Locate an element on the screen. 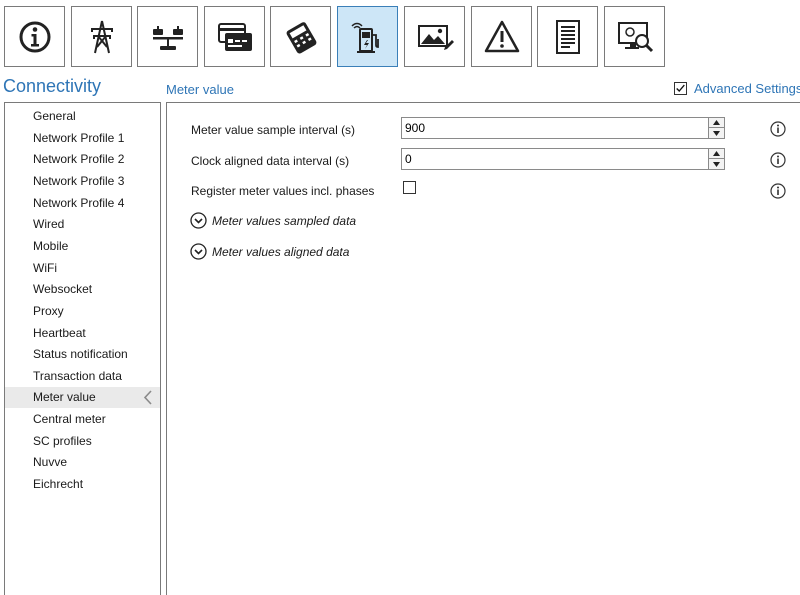 This screenshot has height=595, width=800. sidebar-item-label: Network Profile 3 is located at coordinates (79, 181).